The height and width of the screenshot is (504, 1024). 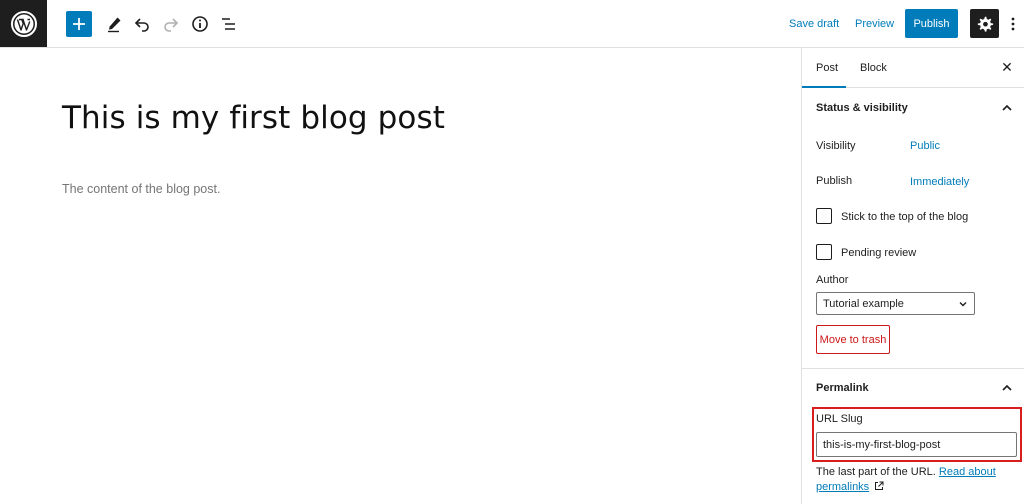 What do you see at coordinates (916, 444) in the screenshot?
I see `url-slug-input` at bounding box center [916, 444].